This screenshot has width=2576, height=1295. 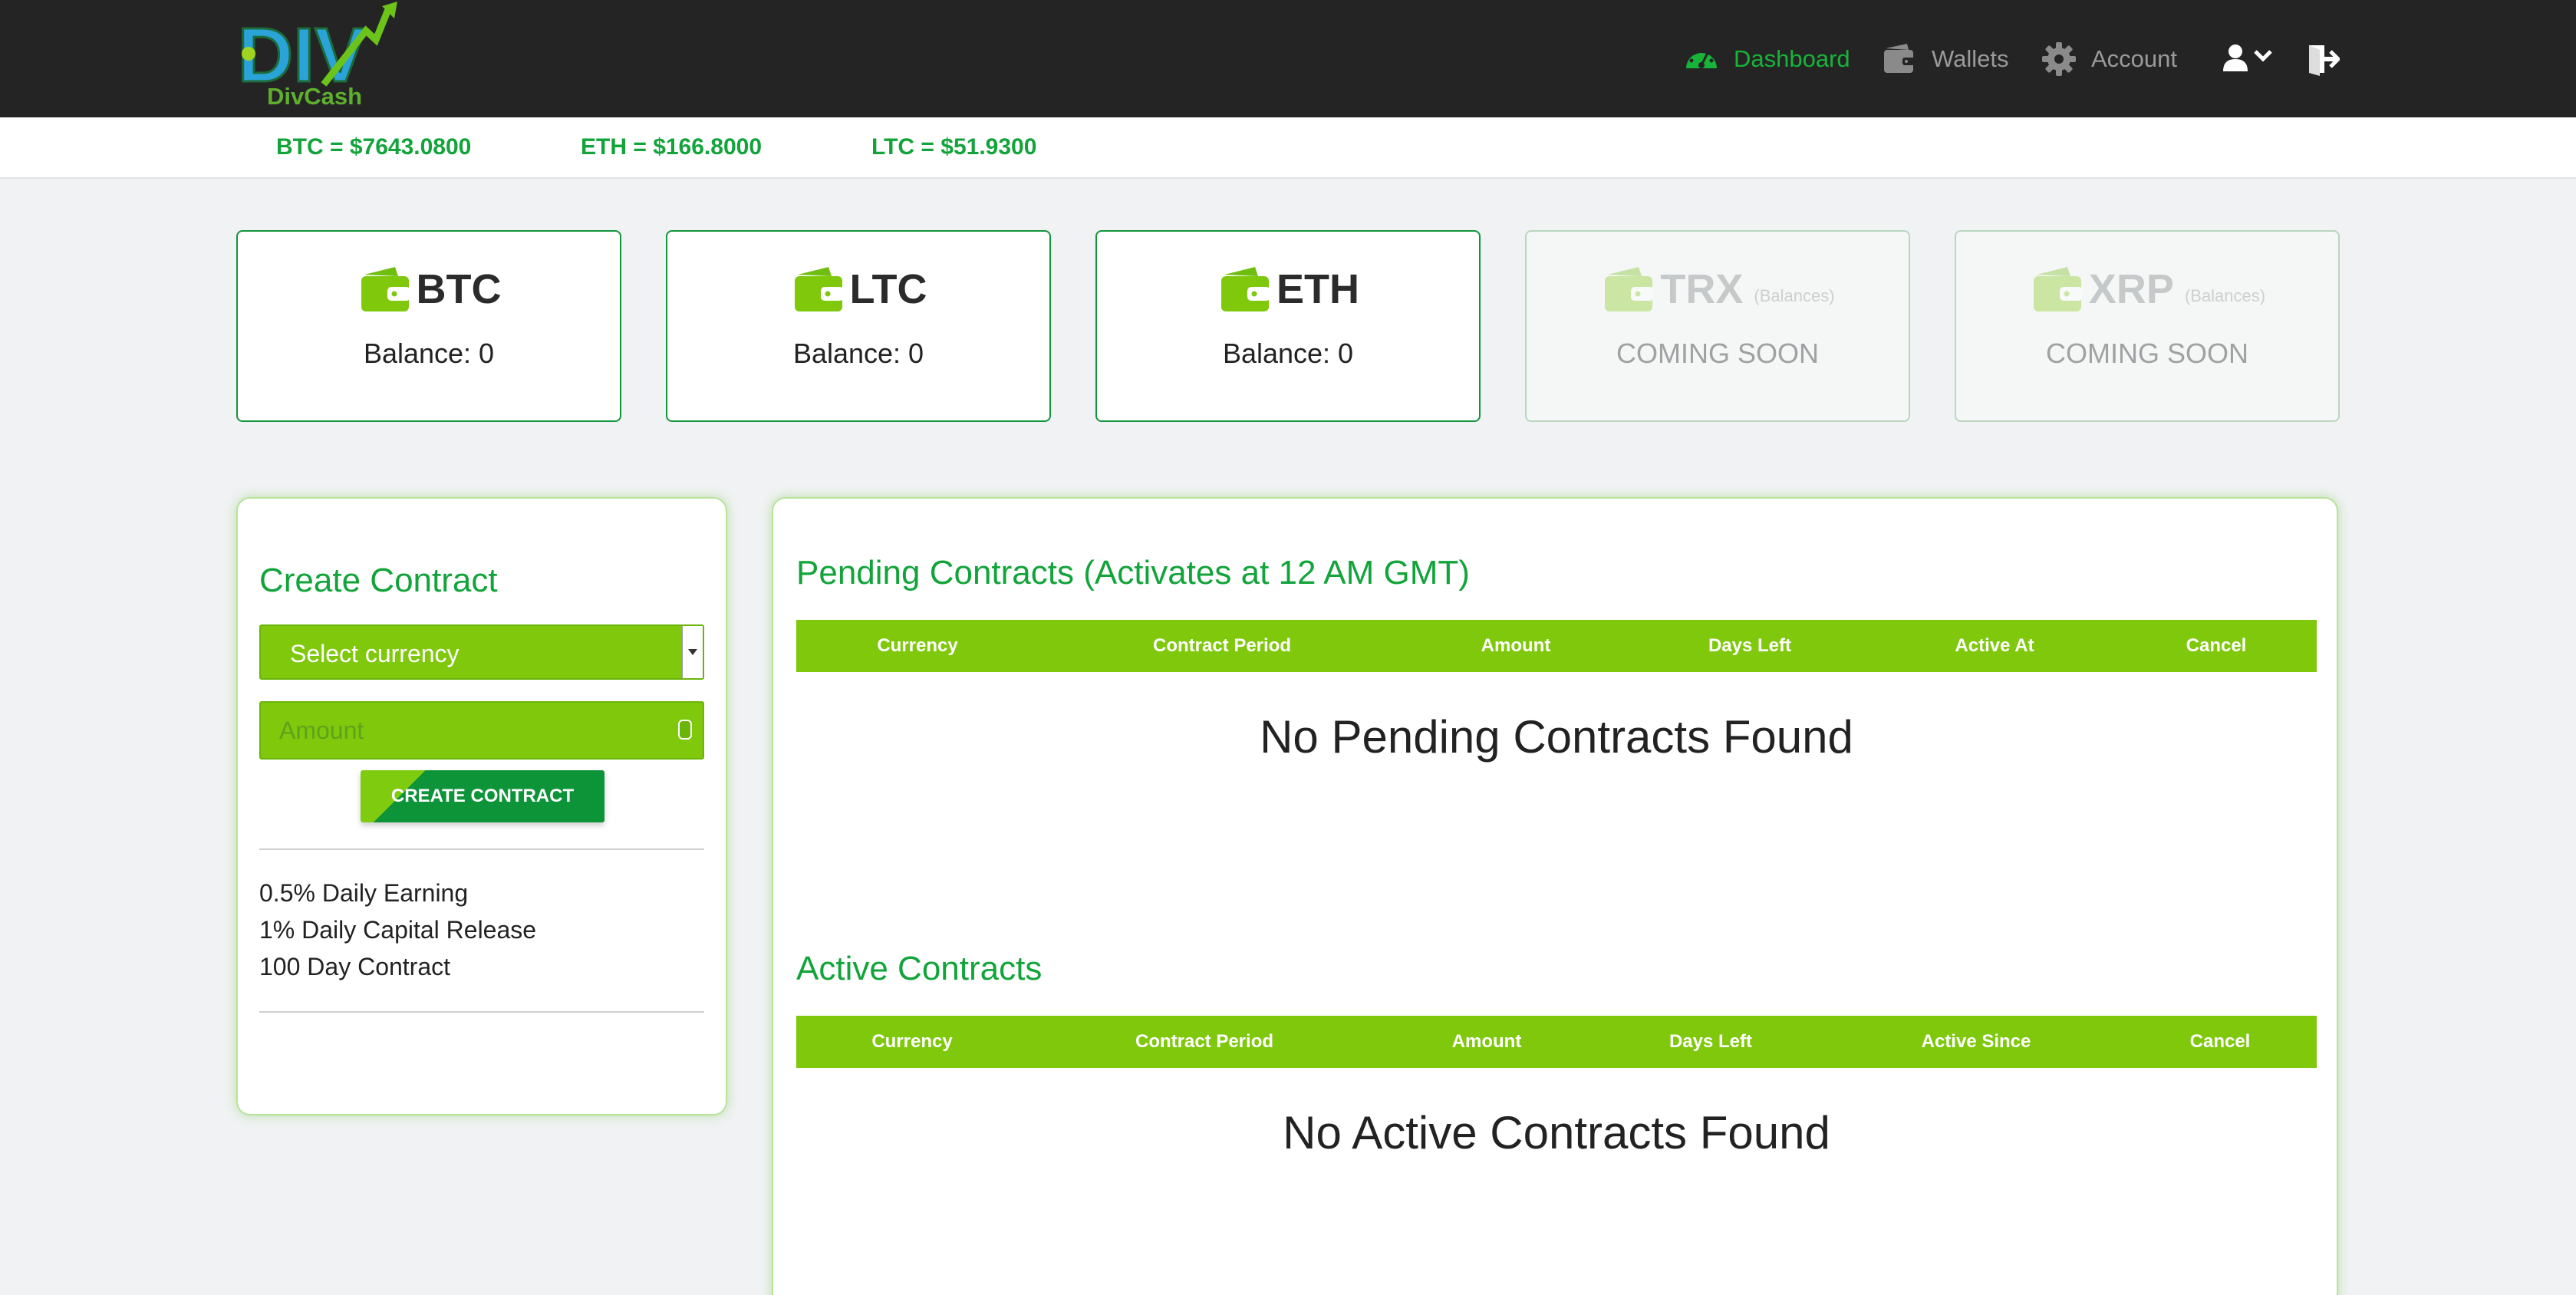 I want to click on nav-wallets: Wallets, so click(x=1944, y=59).